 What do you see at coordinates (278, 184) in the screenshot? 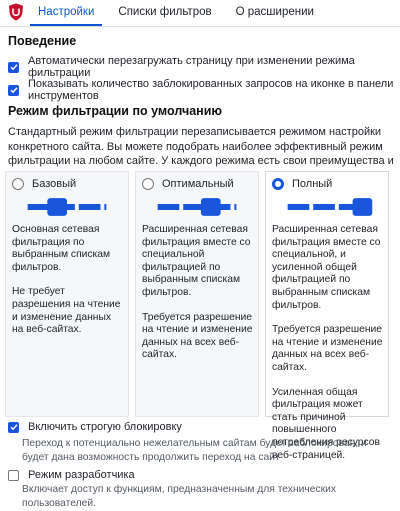
I see `mode-complete-radio` at bounding box center [278, 184].